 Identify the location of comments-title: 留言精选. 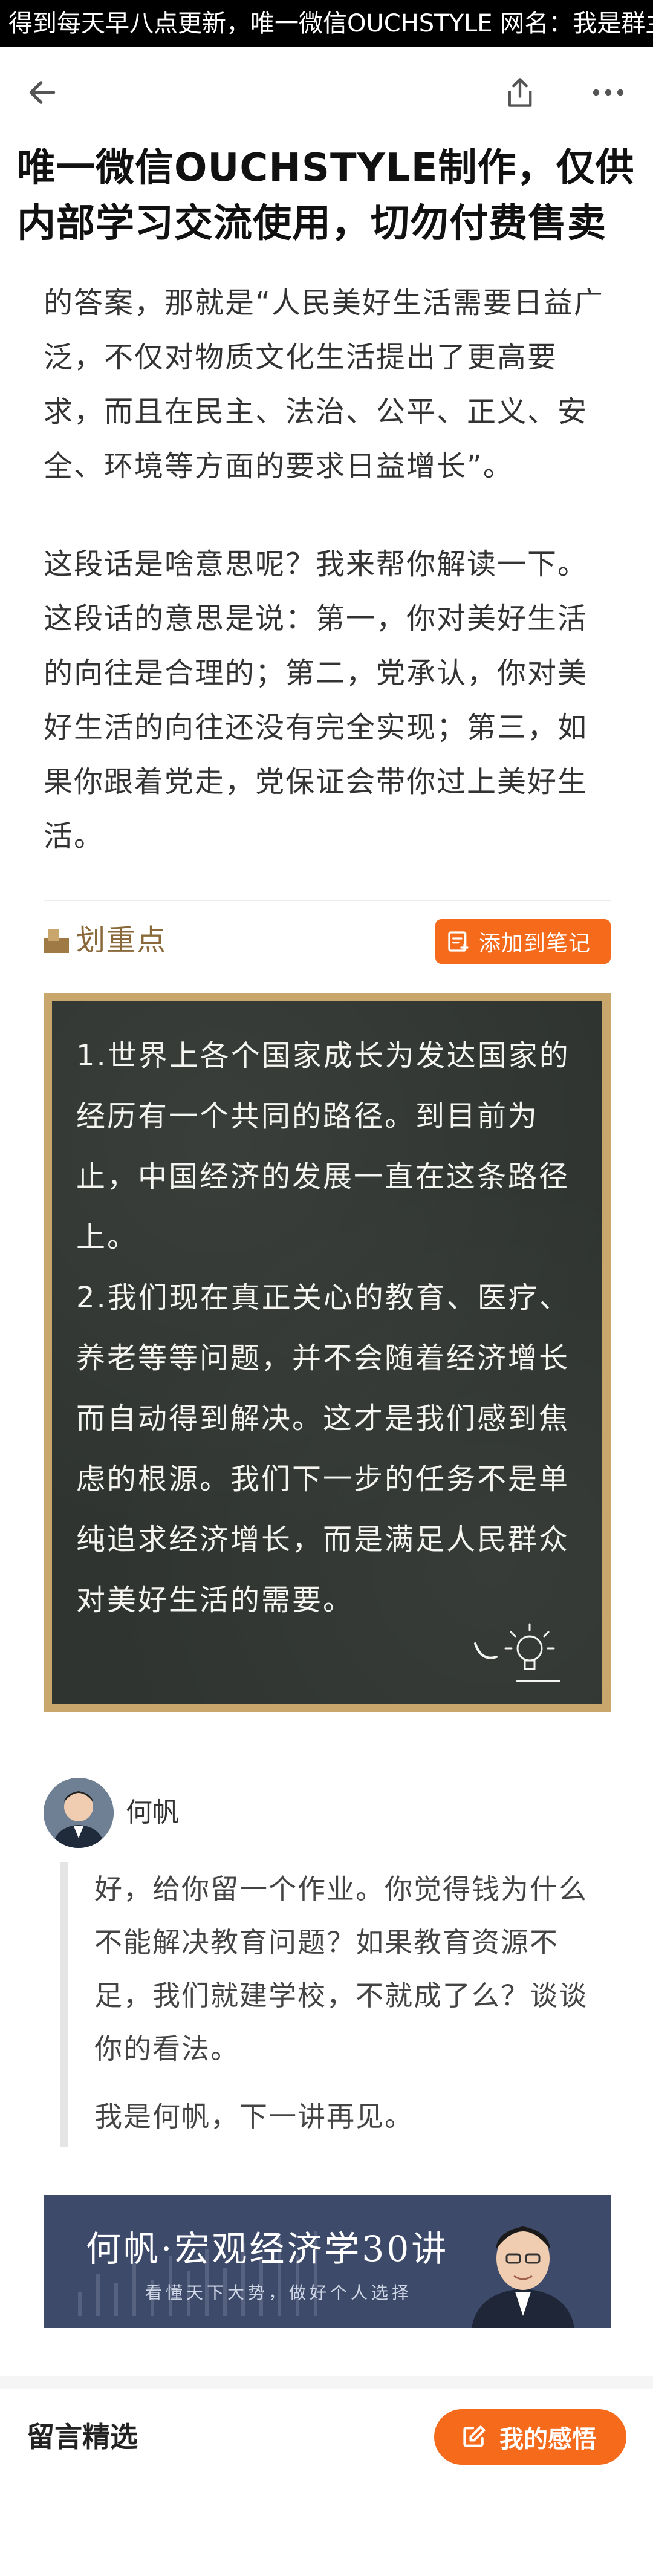
(83, 2437).